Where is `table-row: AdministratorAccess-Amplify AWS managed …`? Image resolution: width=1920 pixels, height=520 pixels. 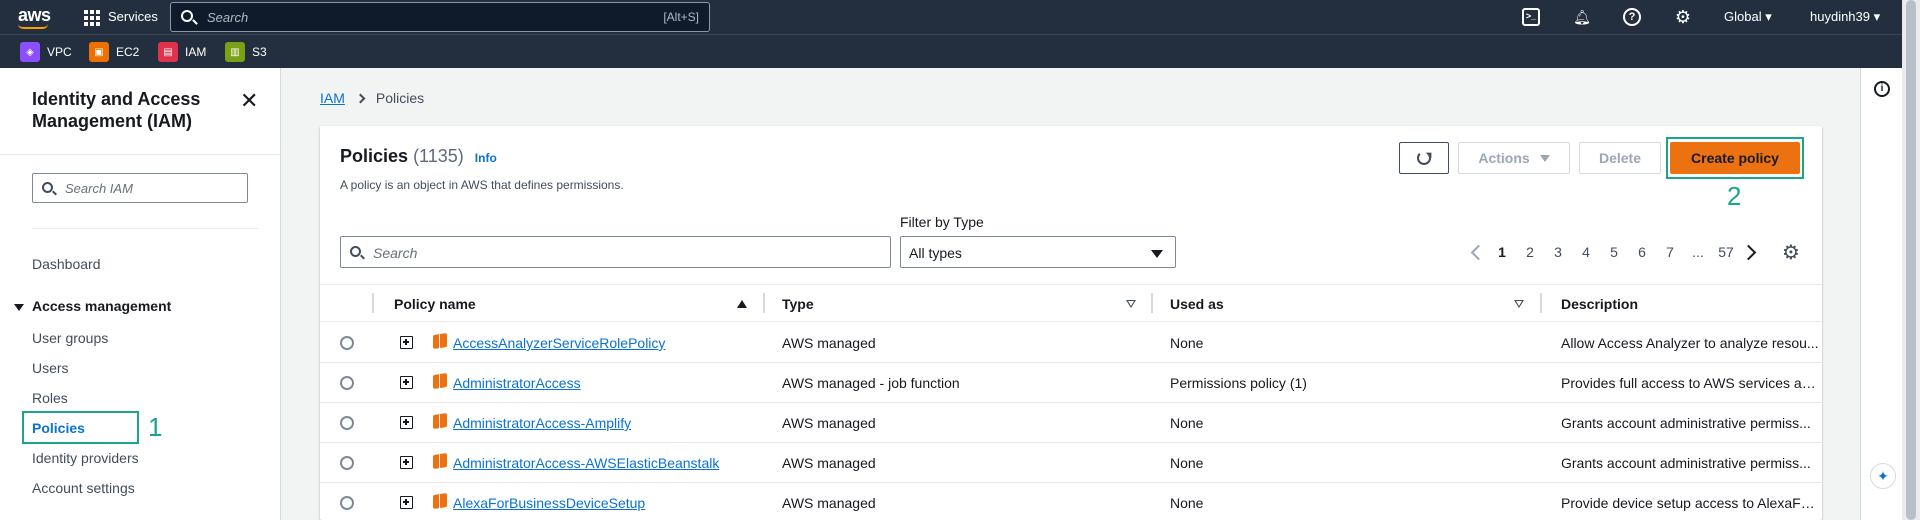
table-row: AdministratorAccess-Amplify AWS managed … is located at coordinates (1071, 423).